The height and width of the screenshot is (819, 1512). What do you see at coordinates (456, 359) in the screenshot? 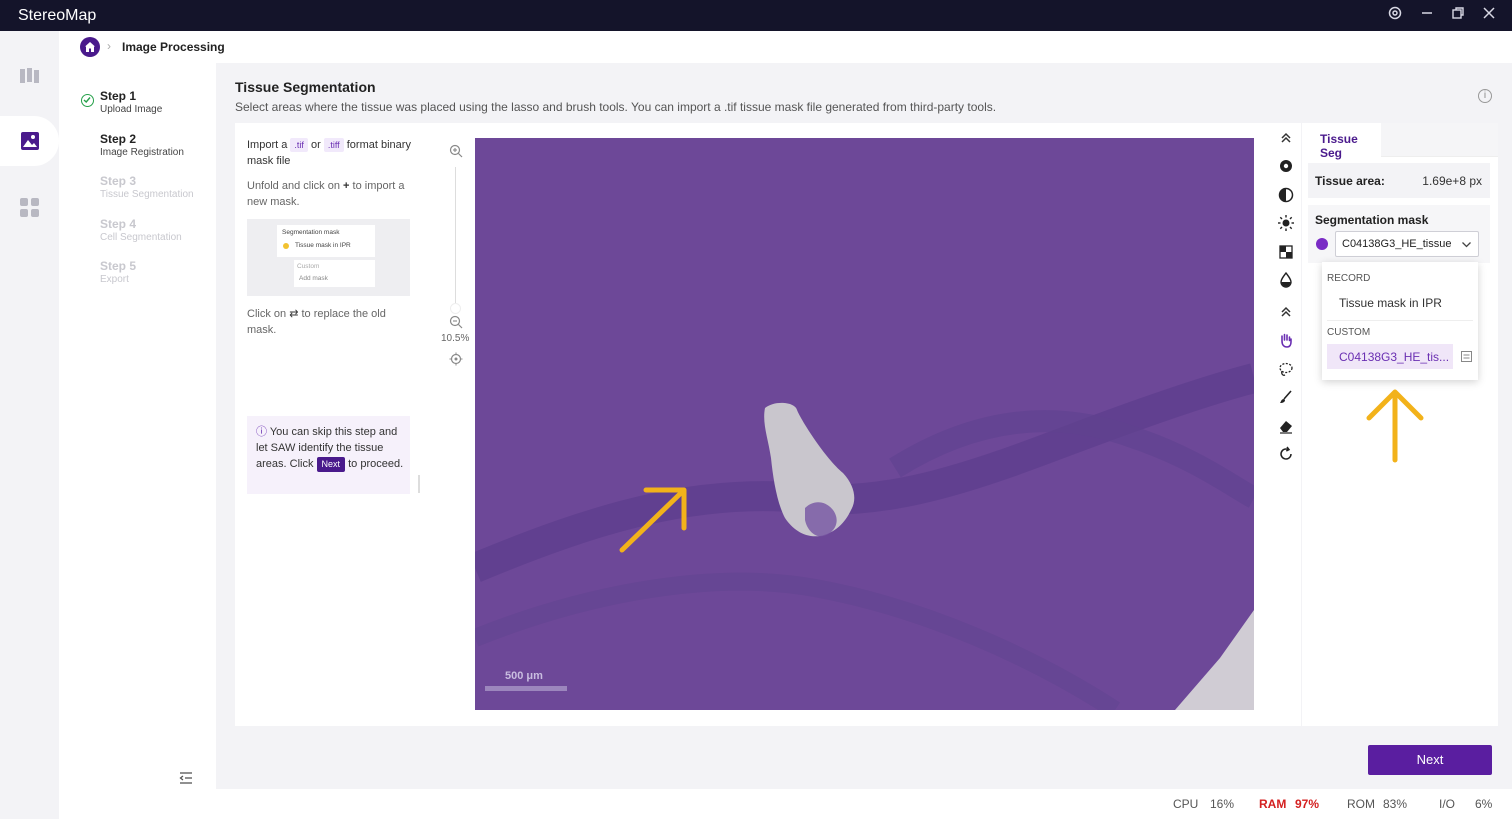
I see `recenter-icon` at bounding box center [456, 359].